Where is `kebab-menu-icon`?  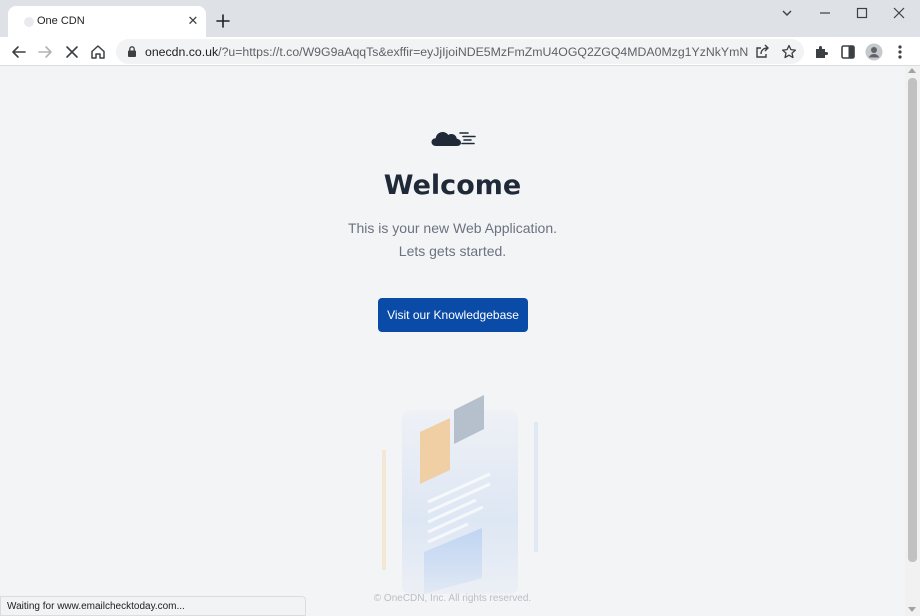
kebab-menu-icon is located at coordinates (900, 52).